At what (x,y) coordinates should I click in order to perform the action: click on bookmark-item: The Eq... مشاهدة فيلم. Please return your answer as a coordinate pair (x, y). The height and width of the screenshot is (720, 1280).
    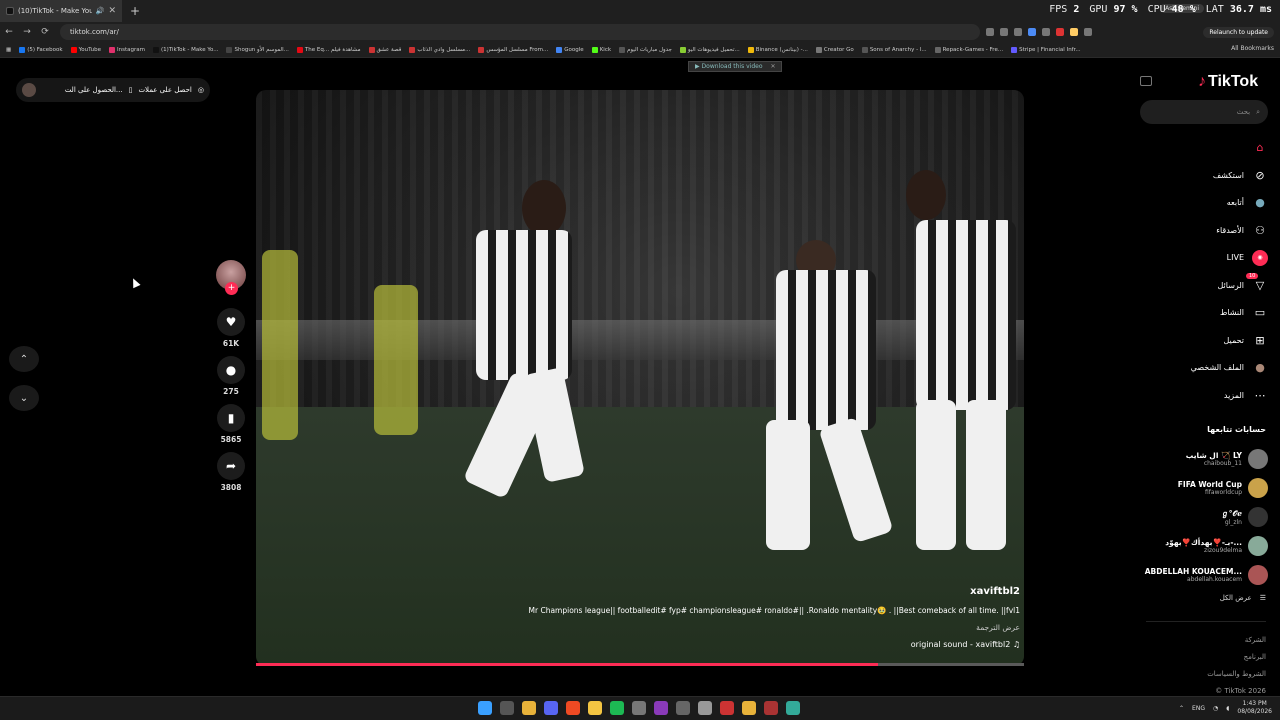
    Looking at the image, I should click on (328, 49).